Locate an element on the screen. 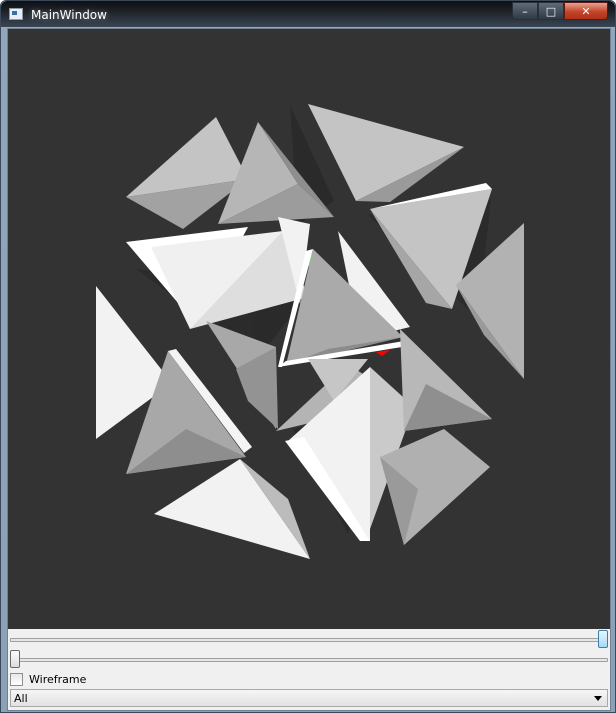 This screenshot has height=713, width=616. wireframe-checkbox is located at coordinates (16, 679).